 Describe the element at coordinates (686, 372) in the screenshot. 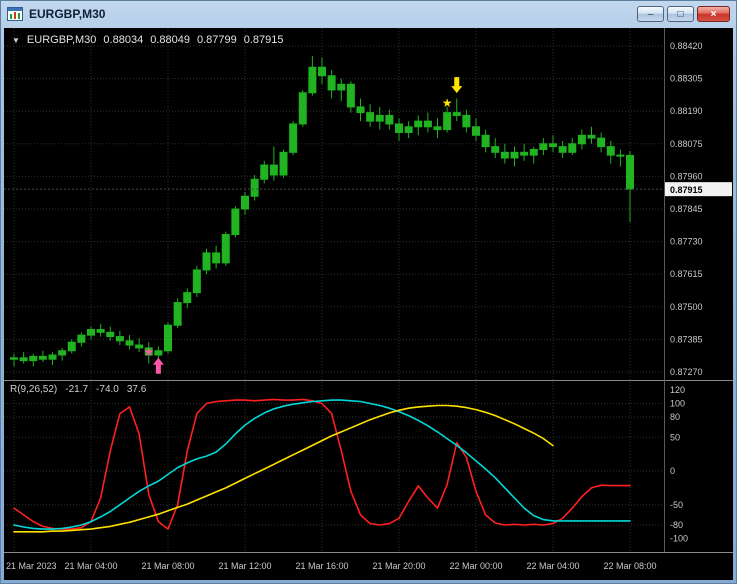

I see `svg-text: 0.87270` at that location.